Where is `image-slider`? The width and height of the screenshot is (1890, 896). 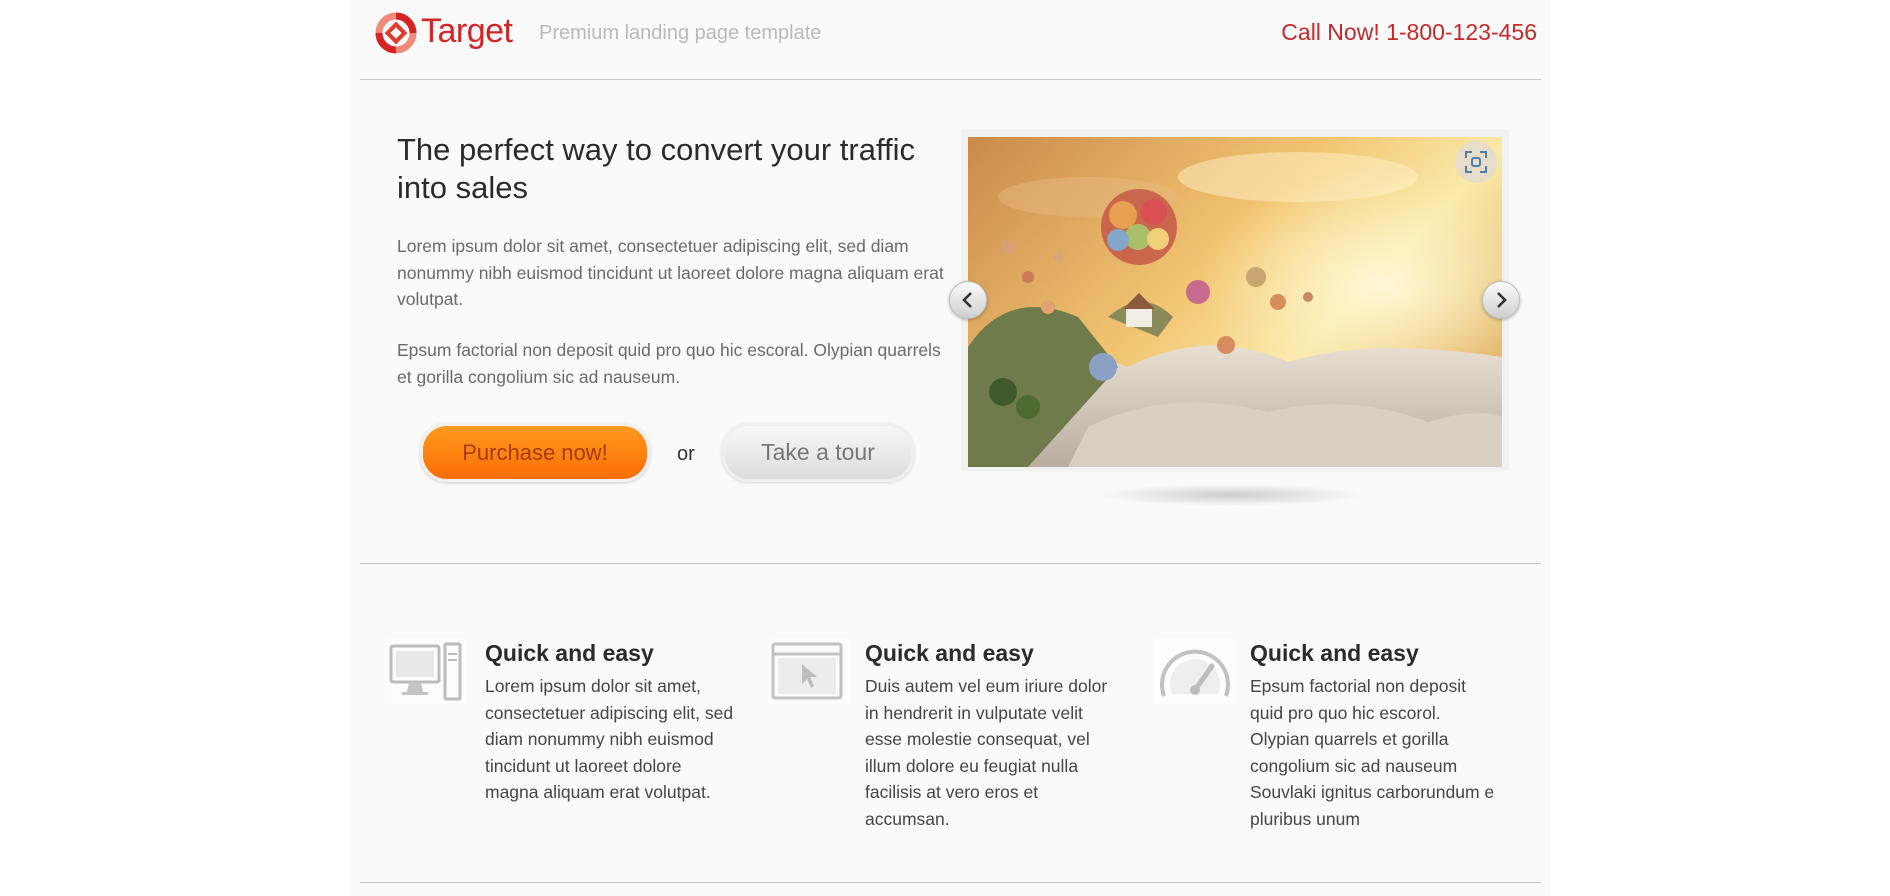
image-slider is located at coordinates (1235, 300).